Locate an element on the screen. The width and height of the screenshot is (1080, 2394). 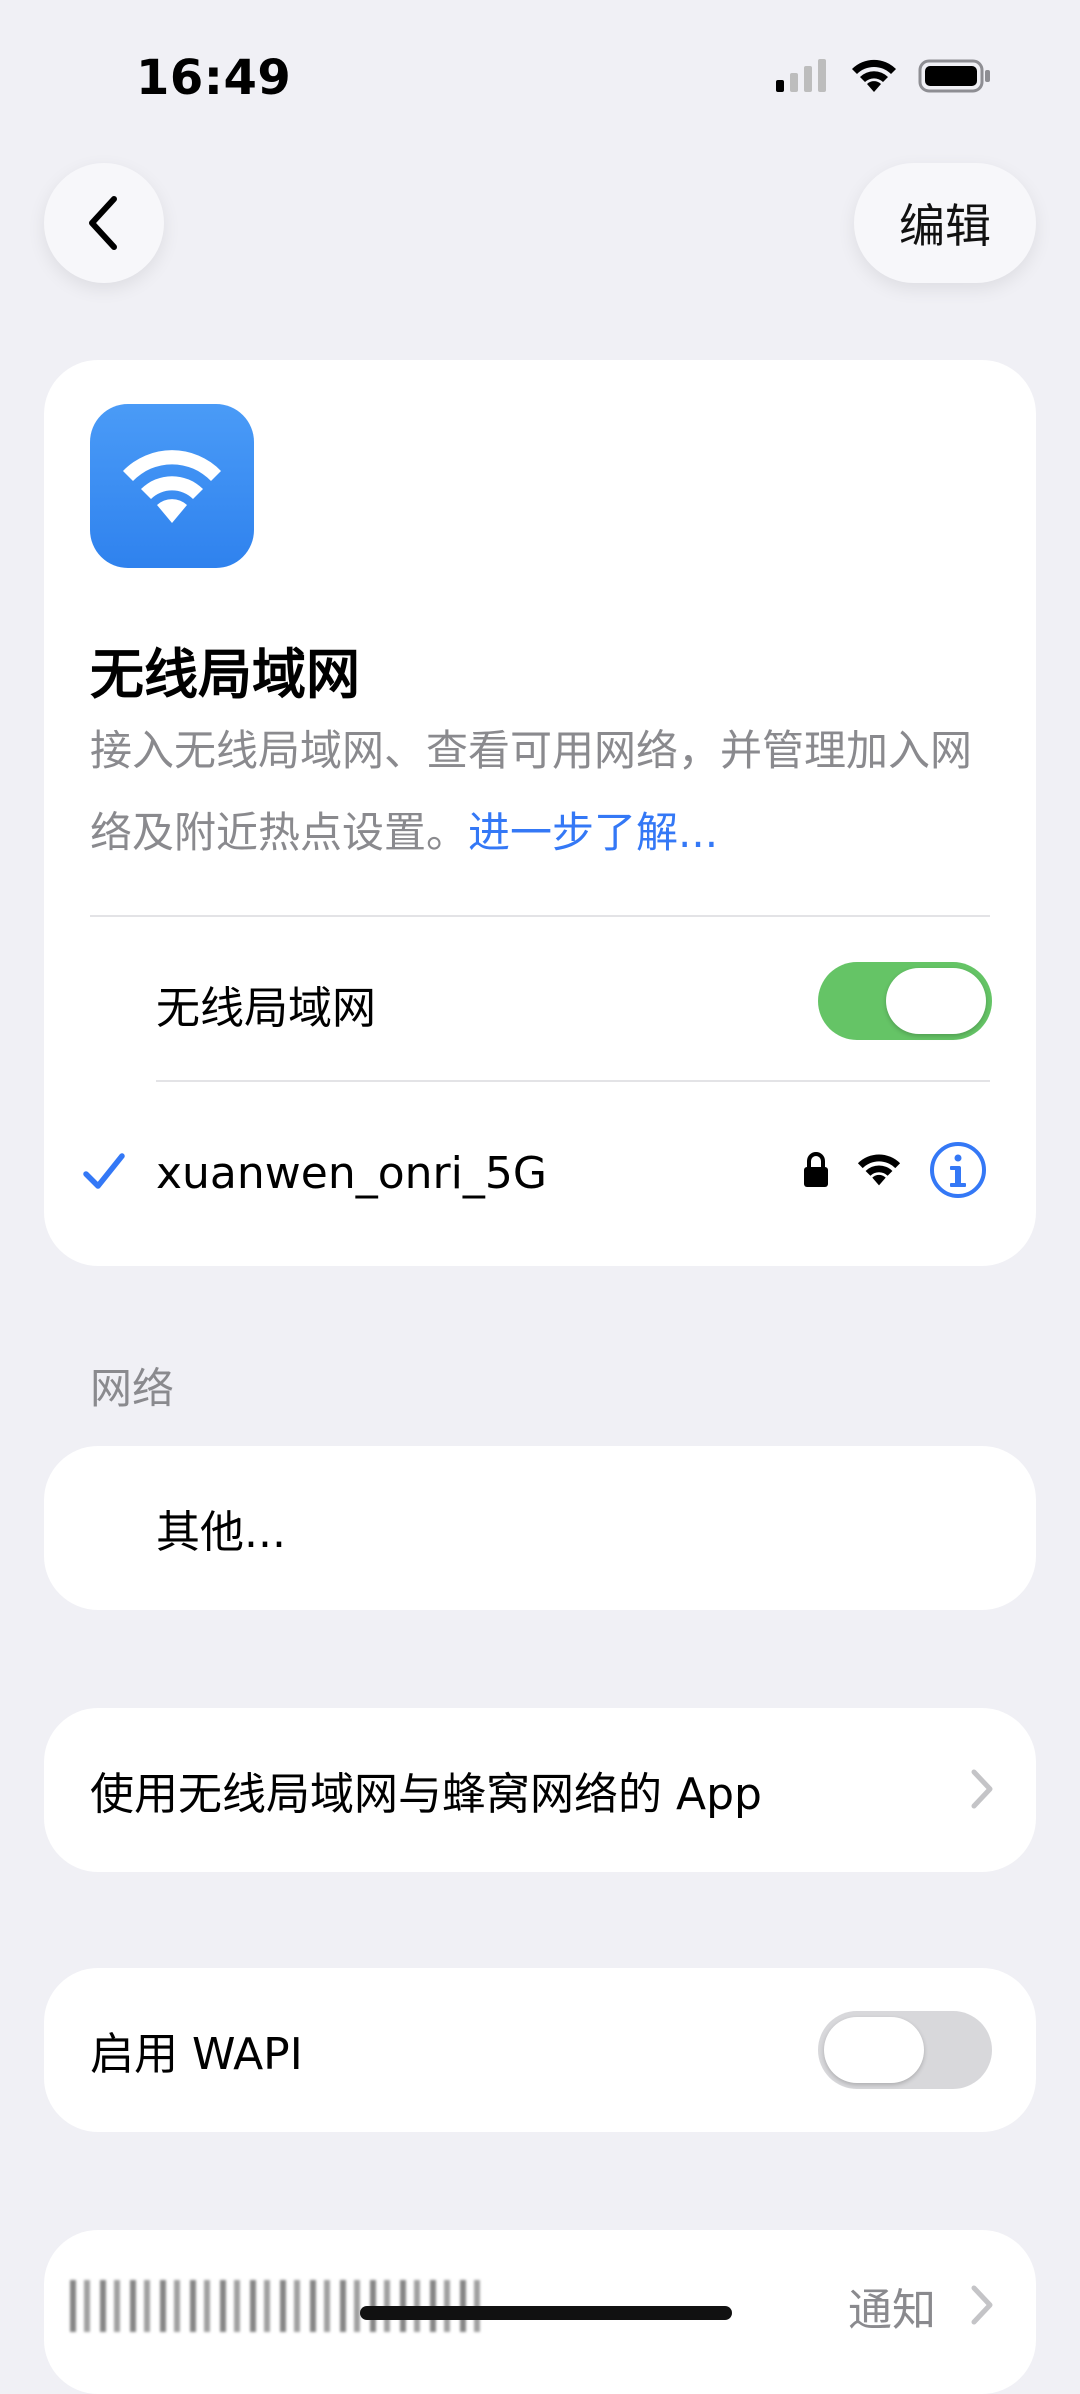
wifi-app-icon is located at coordinates (172, 486).